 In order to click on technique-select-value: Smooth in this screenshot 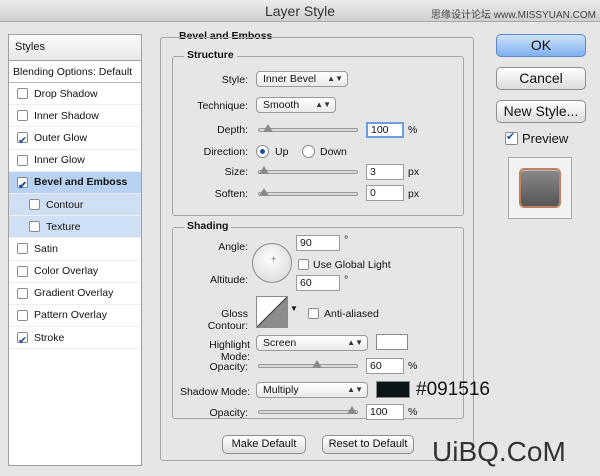, I will do `click(281, 105)`.